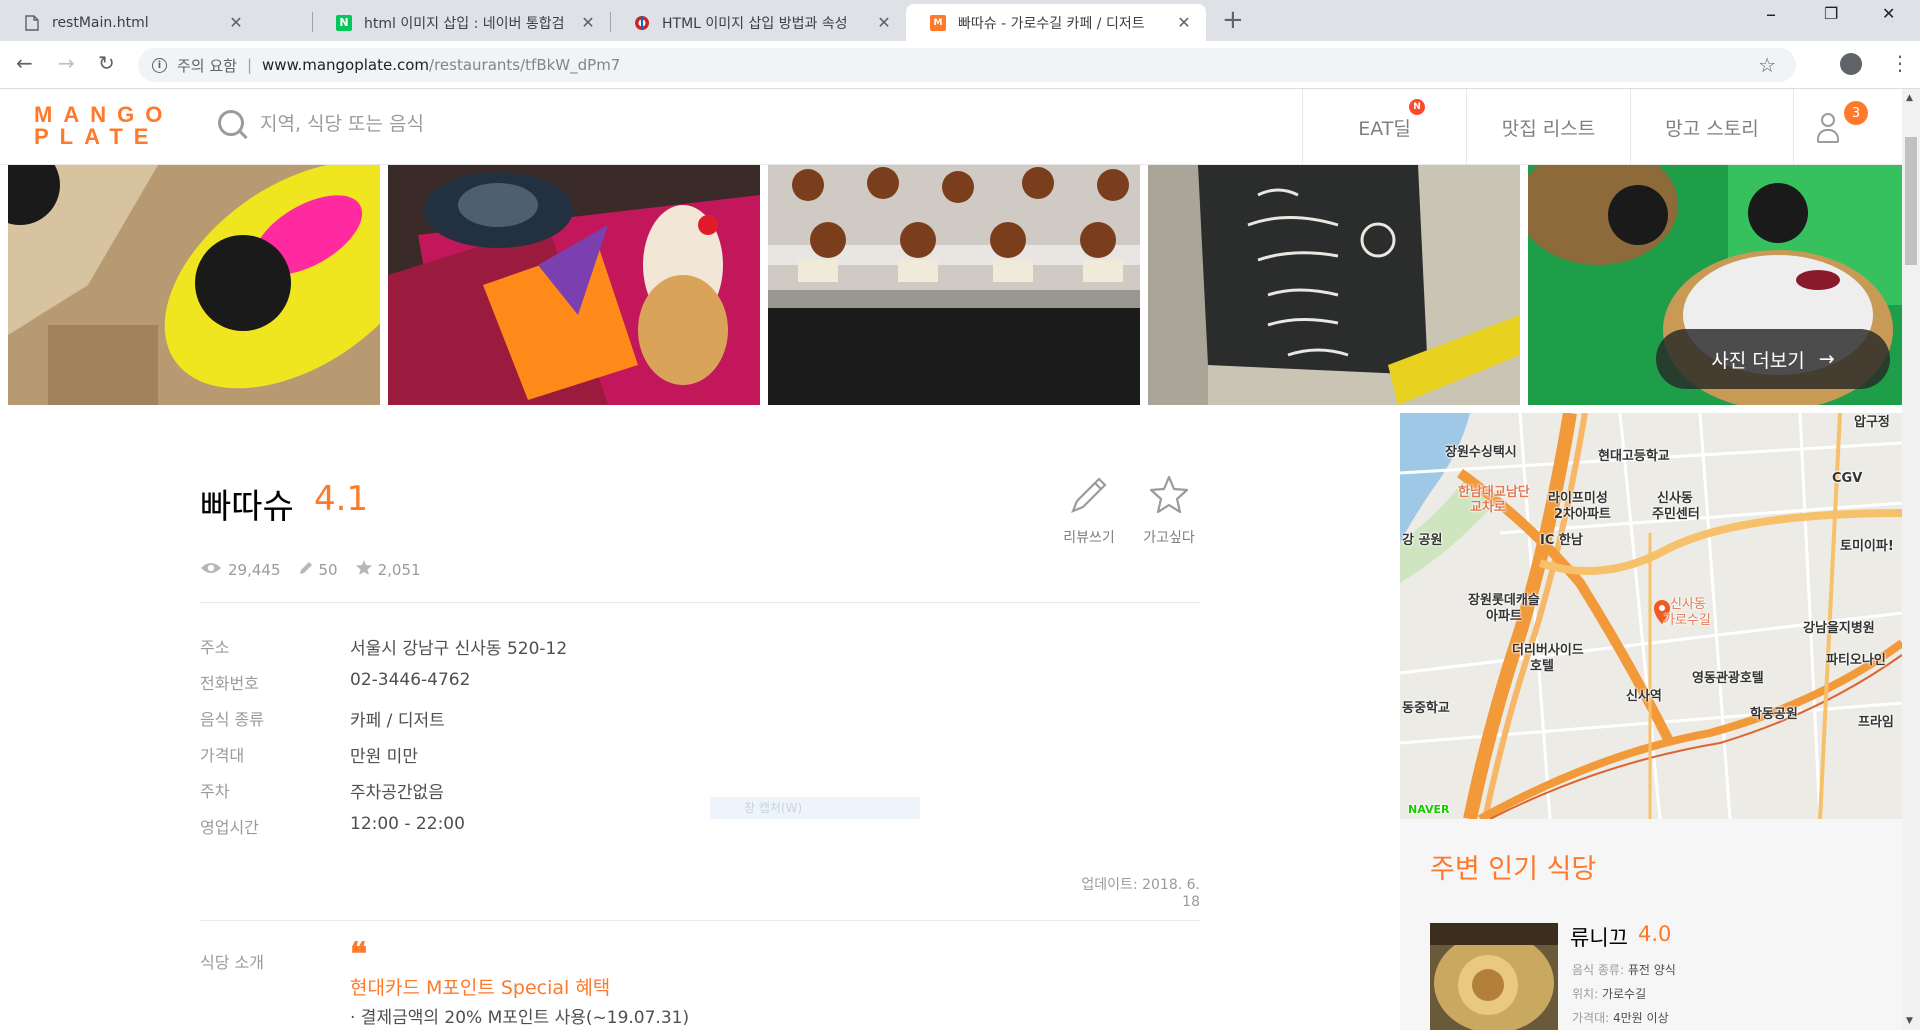 This screenshot has width=1920, height=1030. Describe the element at coordinates (1712, 127) in the screenshot. I see `nav-mango-story: 망고 스토리` at that location.